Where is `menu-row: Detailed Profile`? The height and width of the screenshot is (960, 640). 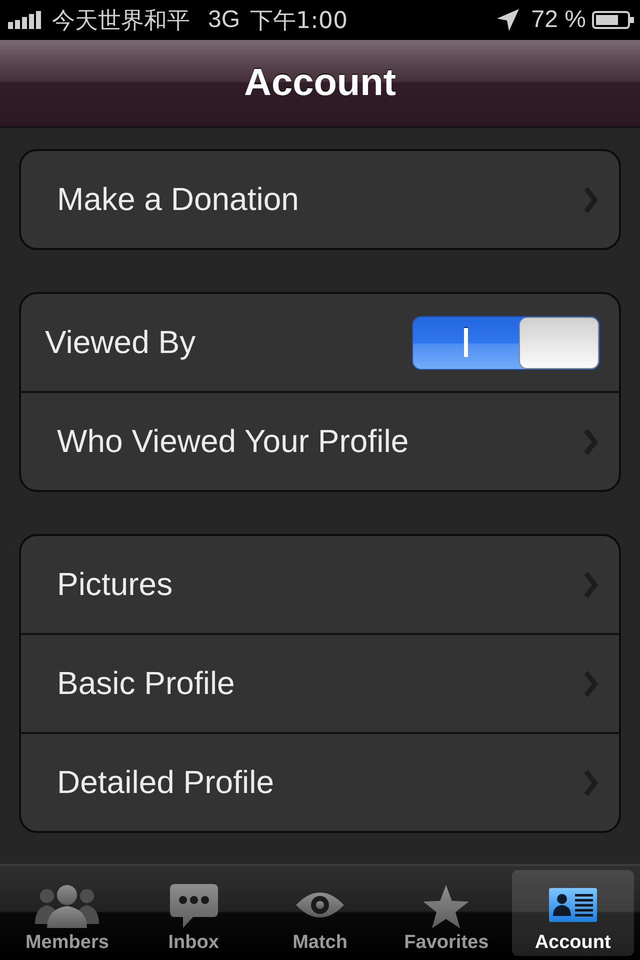
menu-row: Detailed Profile is located at coordinates (320, 781).